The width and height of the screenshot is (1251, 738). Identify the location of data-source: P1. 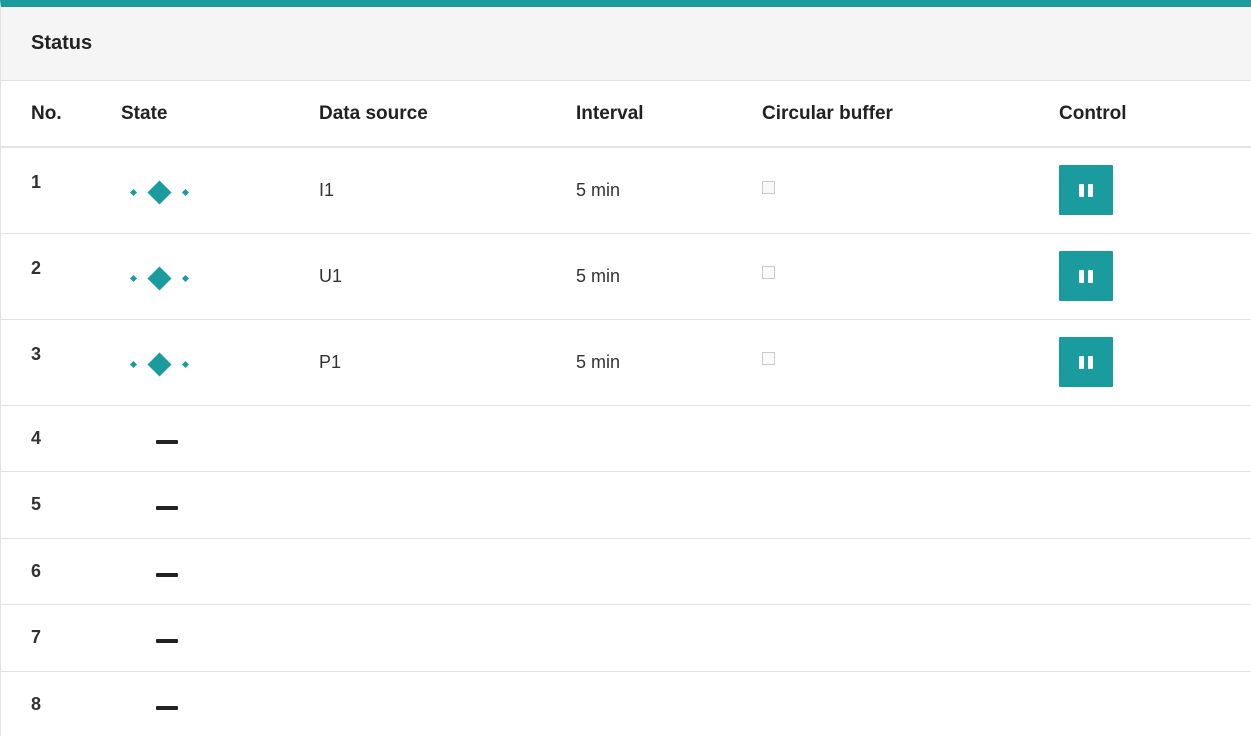
(330, 361).